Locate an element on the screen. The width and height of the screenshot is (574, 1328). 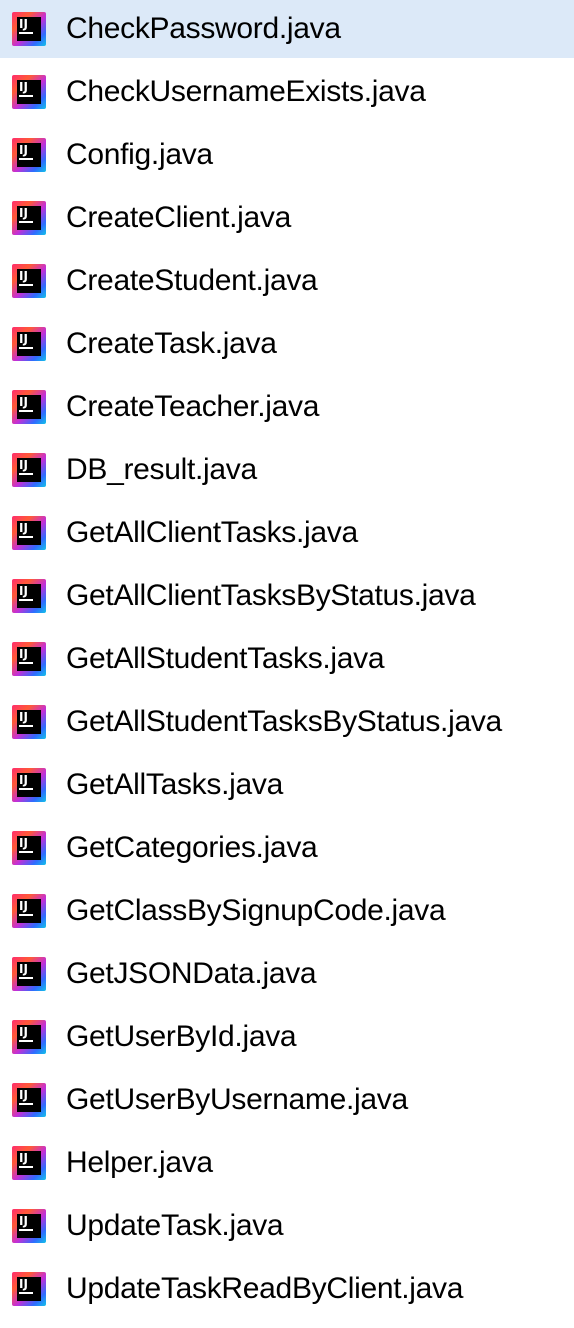
file-item-getcategories: GetCategories.java is located at coordinates (287, 848).